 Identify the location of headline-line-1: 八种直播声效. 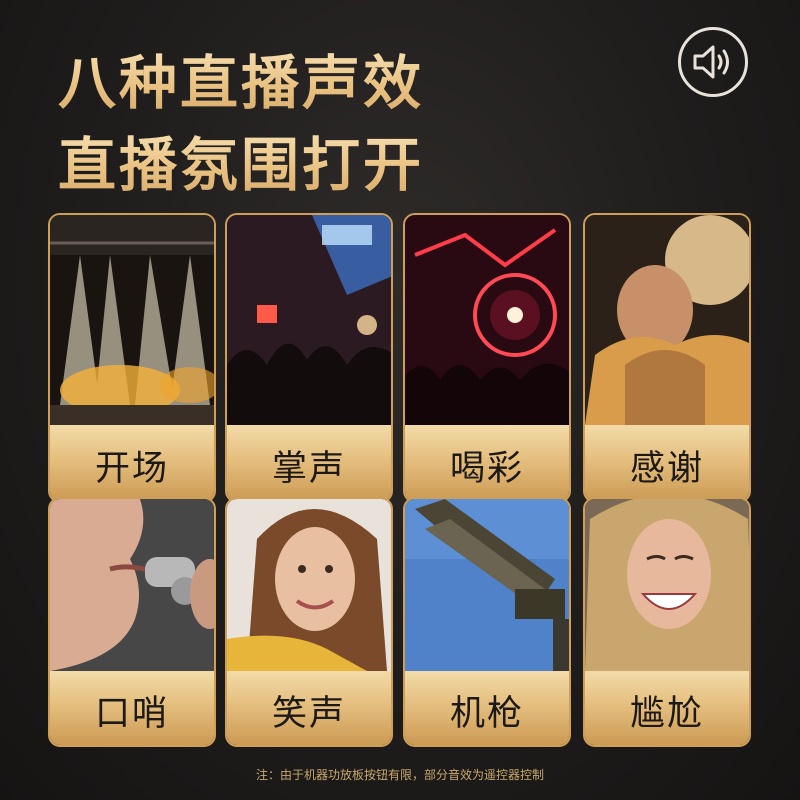
(241, 78).